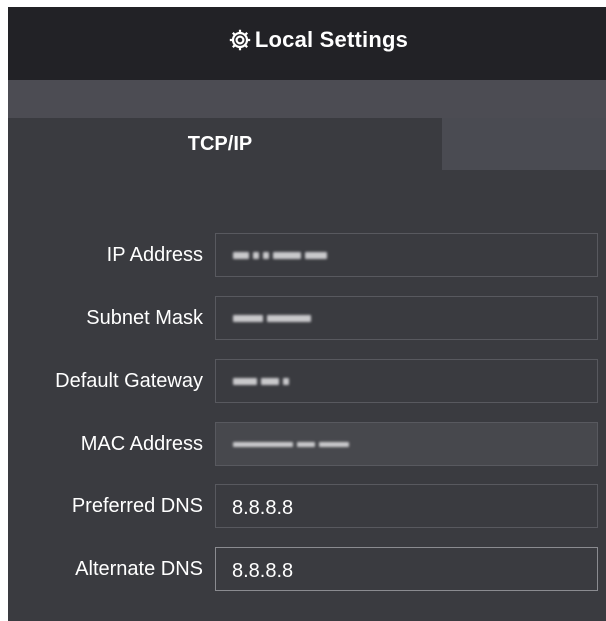 The width and height of the screenshot is (606, 621). I want to click on header-title-group: Local Settings, so click(318, 40).